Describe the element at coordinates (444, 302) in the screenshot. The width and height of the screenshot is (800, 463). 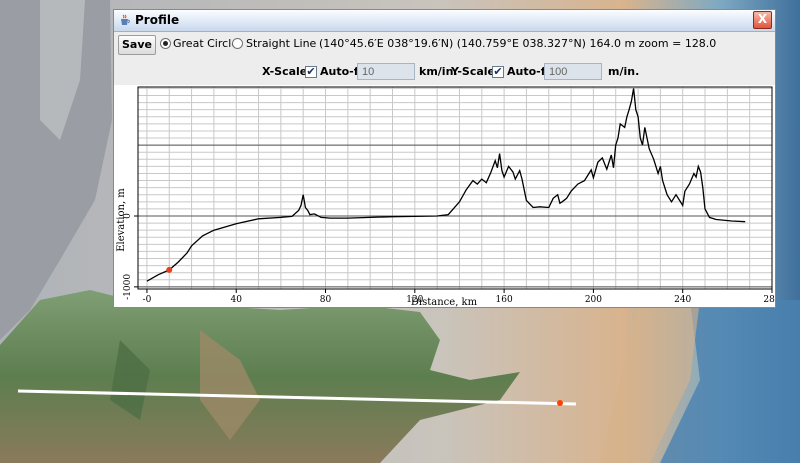
I see `x-axis-label: Distance, km` at that location.